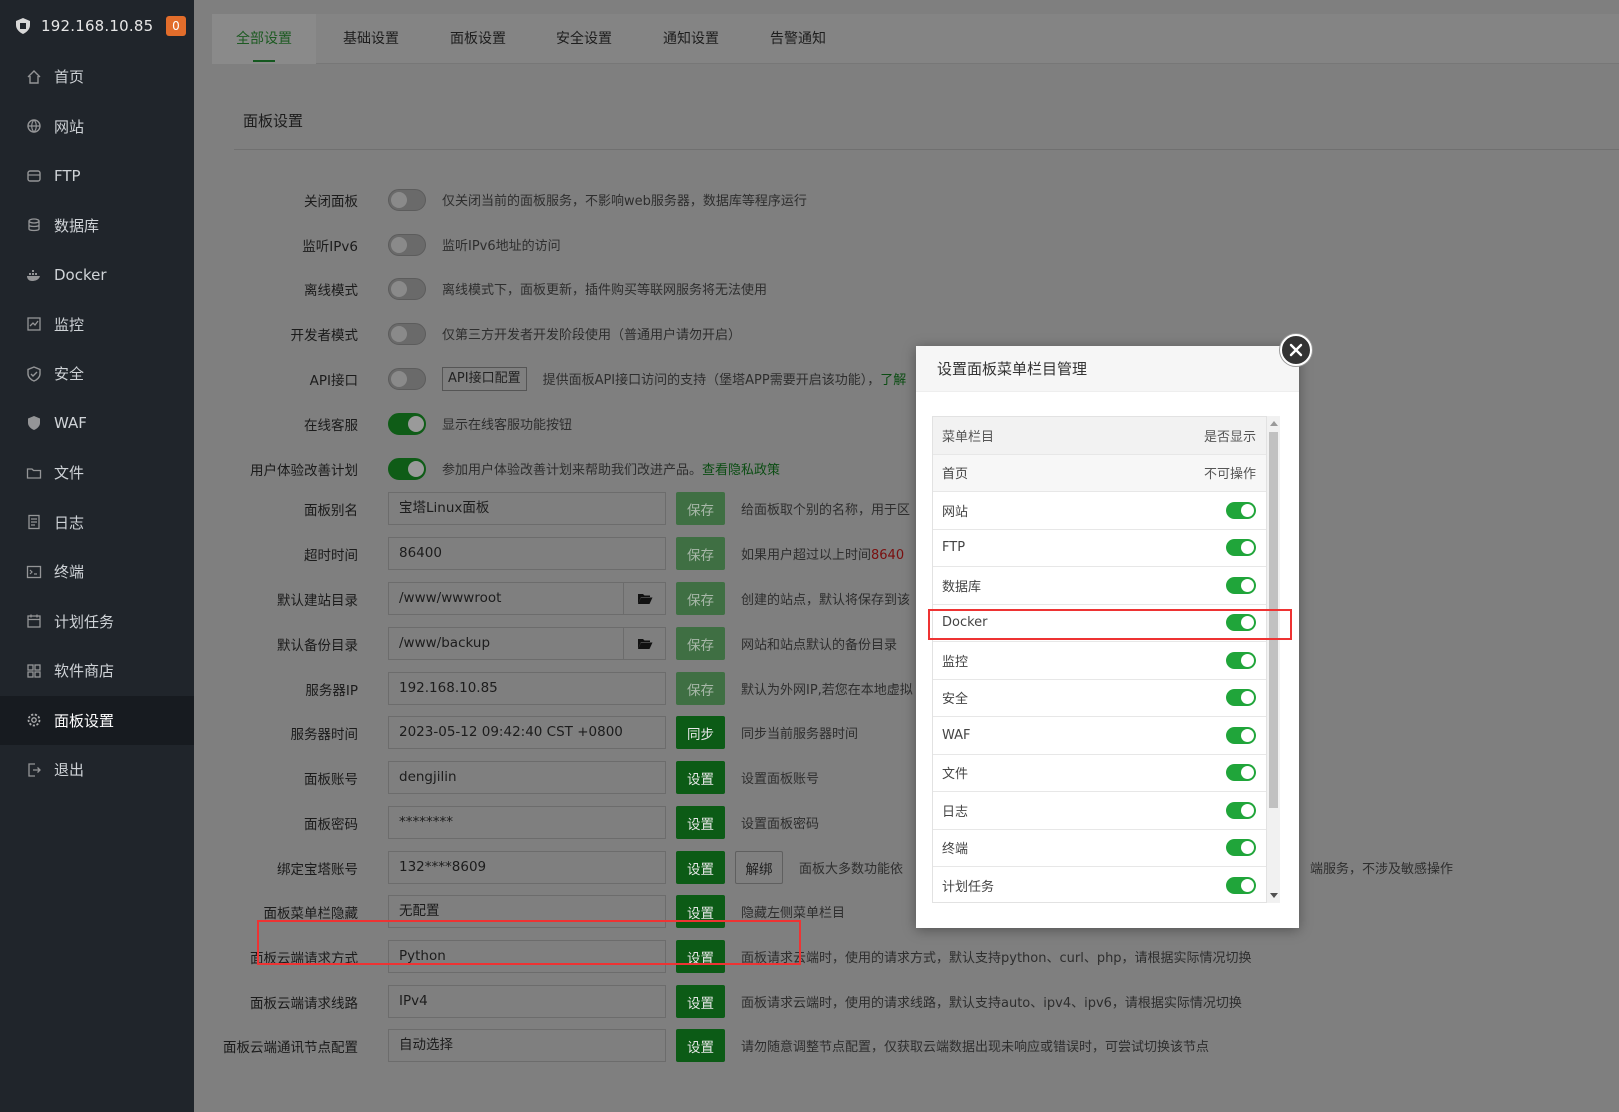  I want to click on sidebar-item-8: 文件, so click(97, 473).